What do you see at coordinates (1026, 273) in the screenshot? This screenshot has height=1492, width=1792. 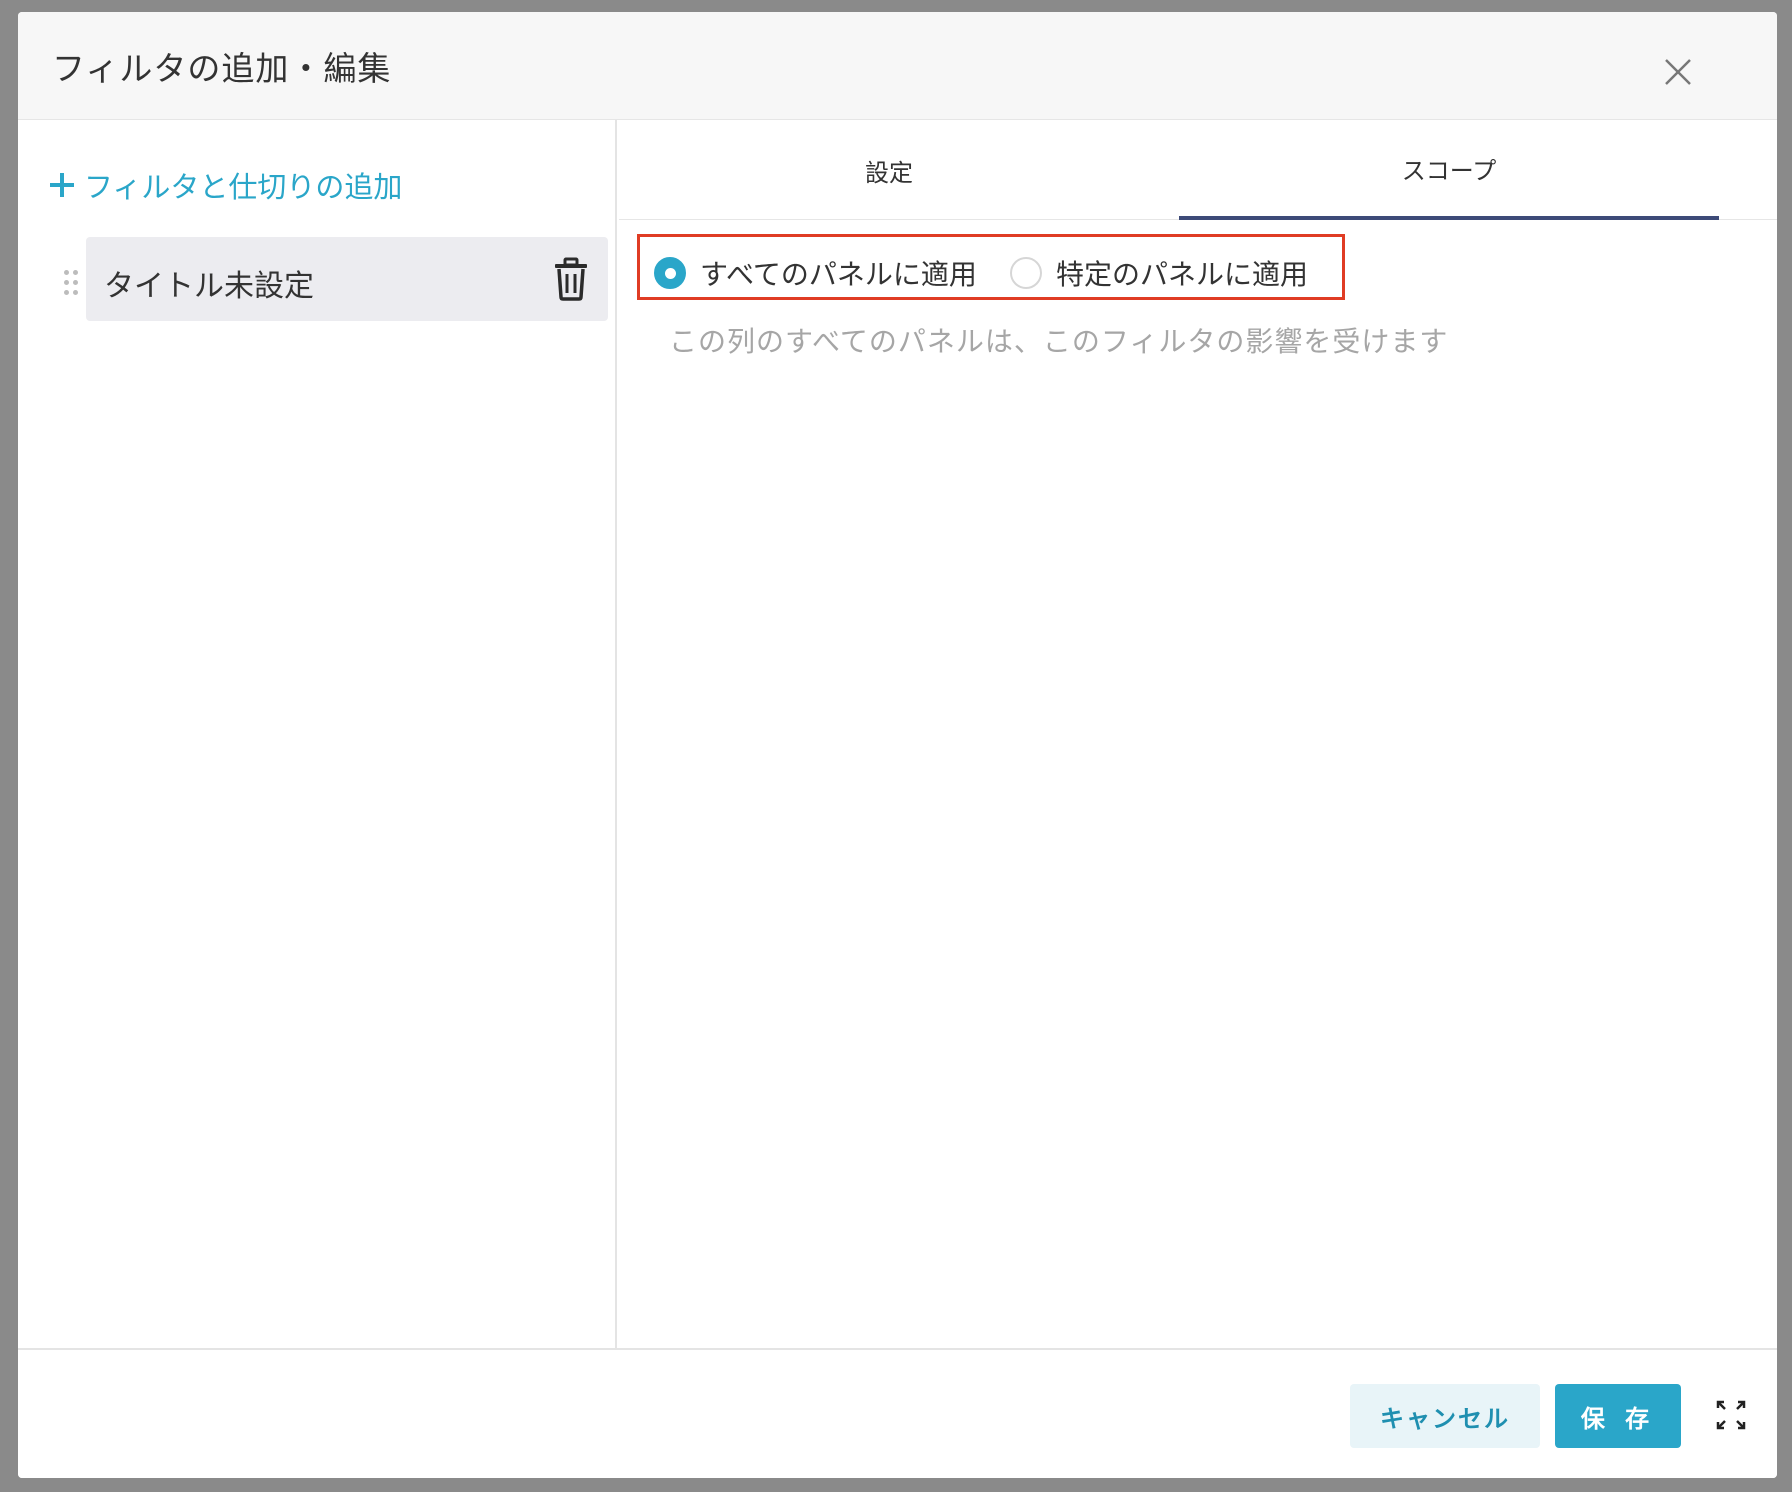 I see `radio-unselected-icon` at bounding box center [1026, 273].